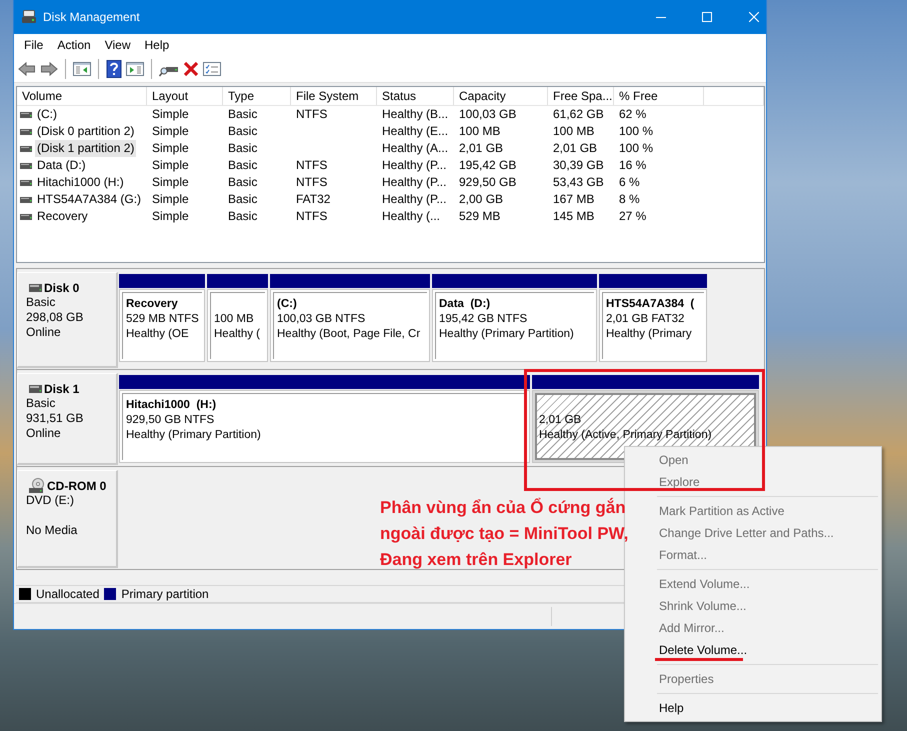 The height and width of the screenshot is (731, 907). What do you see at coordinates (37, 485) in the screenshot?
I see `cd-drive-icon` at bounding box center [37, 485].